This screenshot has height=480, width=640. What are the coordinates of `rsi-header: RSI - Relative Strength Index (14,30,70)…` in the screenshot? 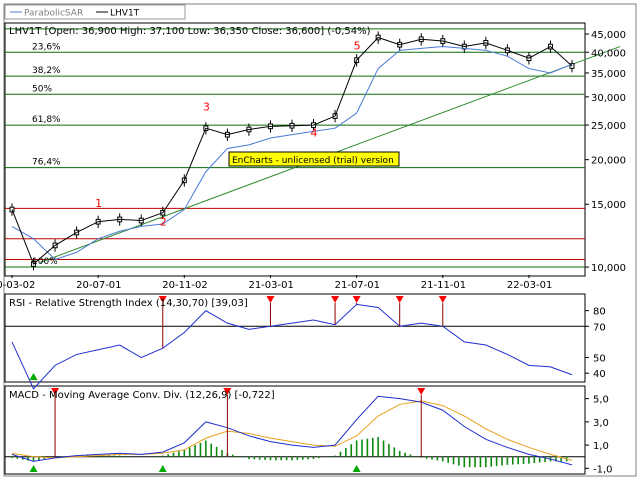 It's located at (128, 303).